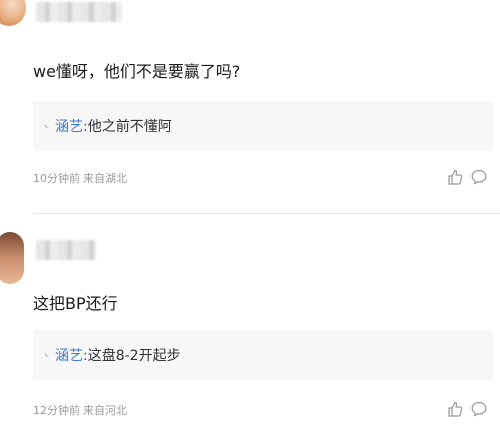 The height and width of the screenshot is (440, 500). What do you see at coordinates (105, 178) in the screenshot?
I see `comment-location: 来自湖北` at bounding box center [105, 178].